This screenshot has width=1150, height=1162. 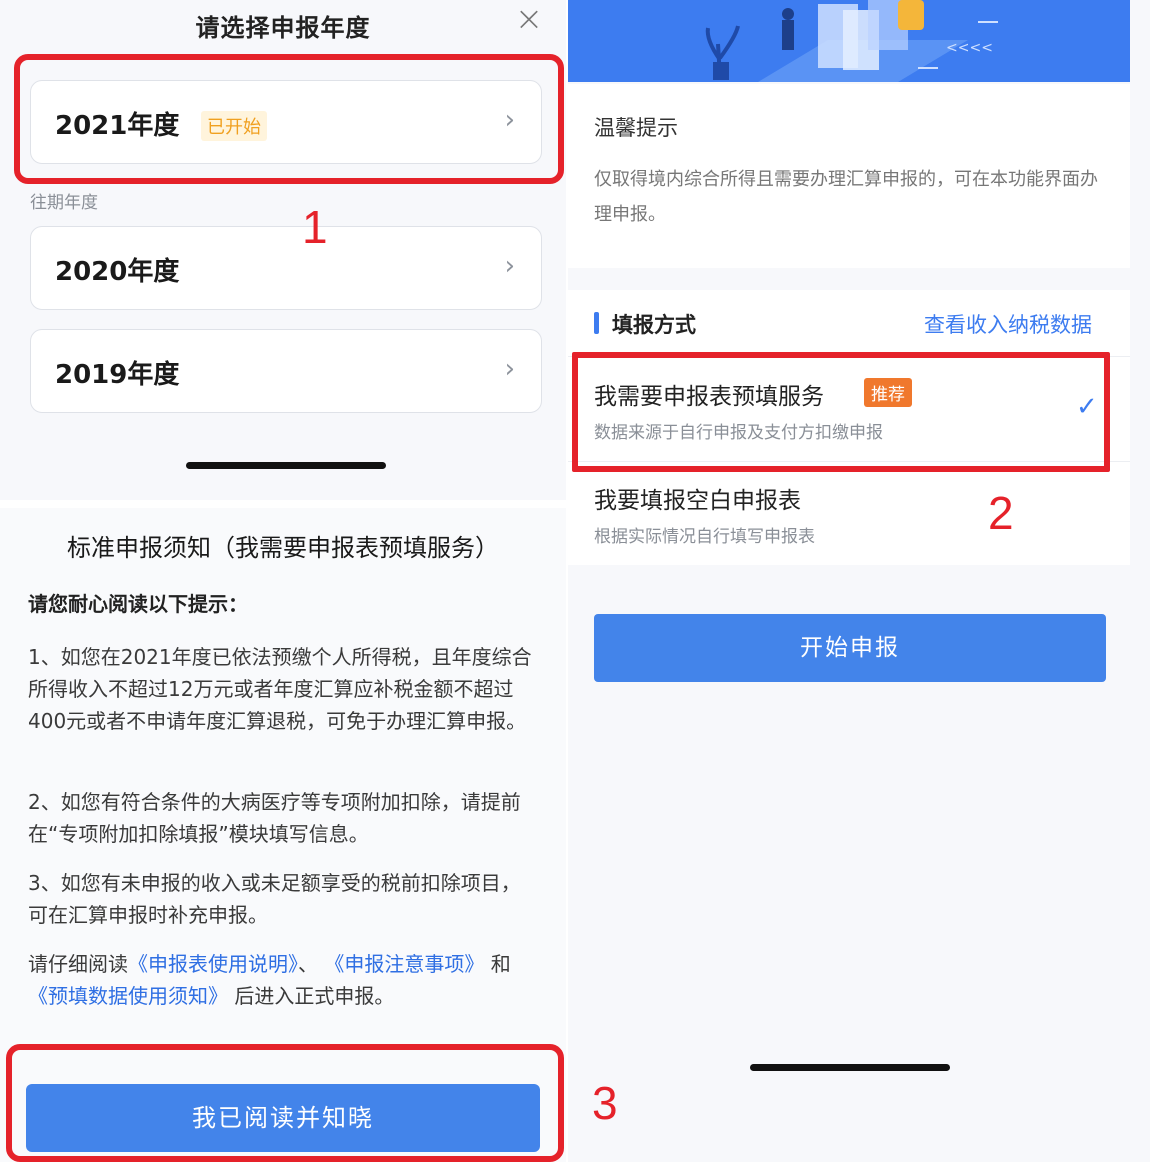 I want to click on annotation-step-1: 1, so click(x=315, y=227).